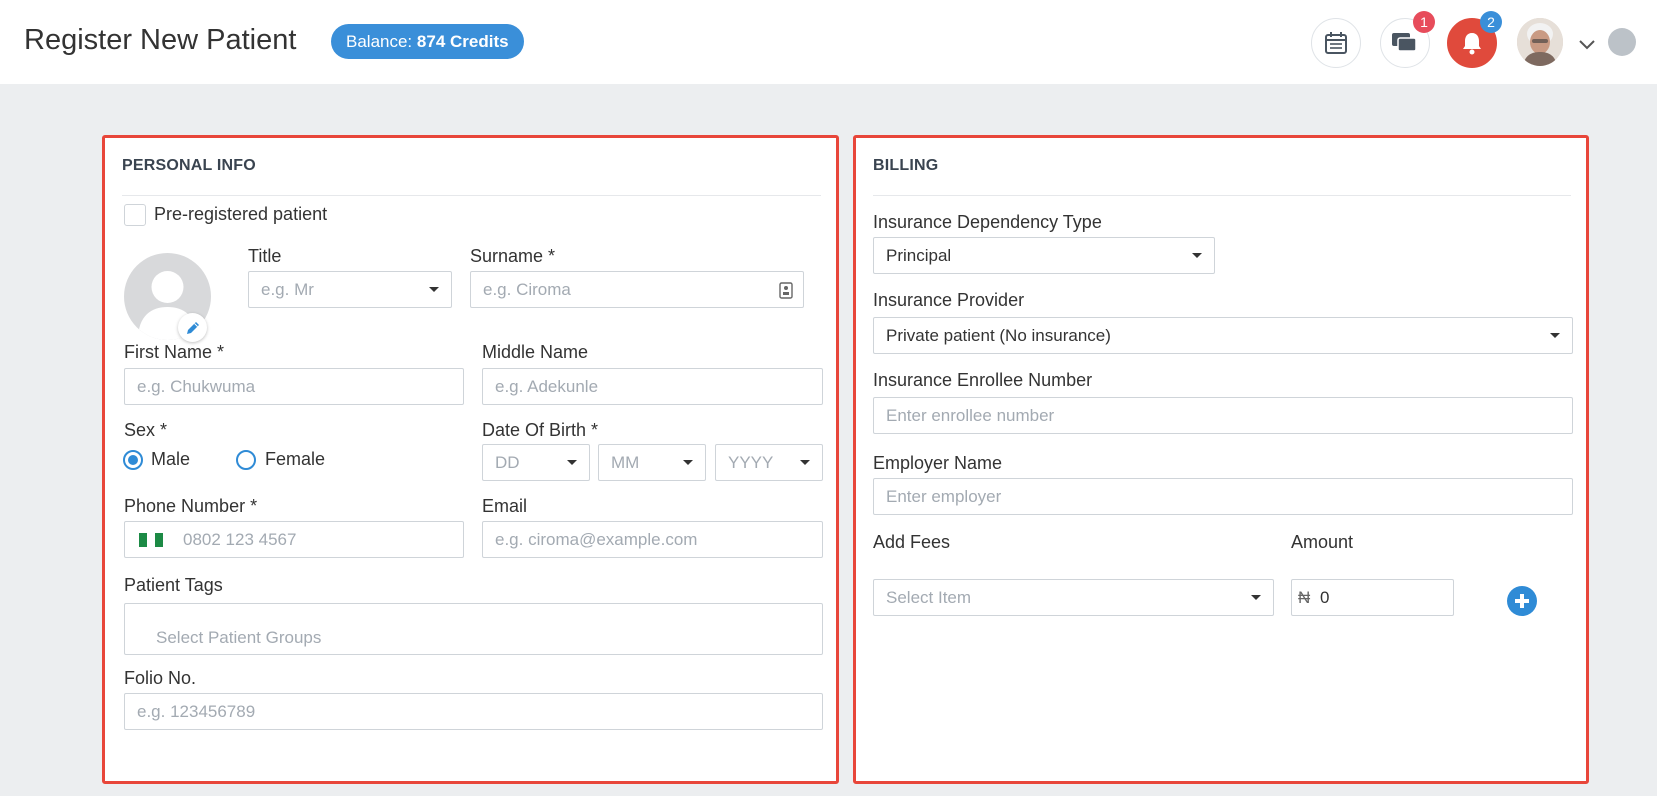  I want to click on employer-name-placeholder: Enter employer, so click(944, 496).